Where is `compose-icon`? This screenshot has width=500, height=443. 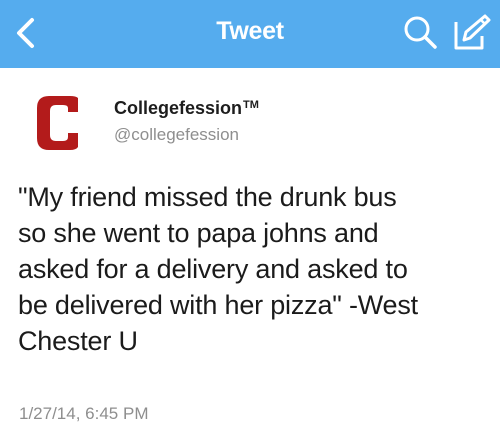
compose-icon is located at coordinates (472, 32).